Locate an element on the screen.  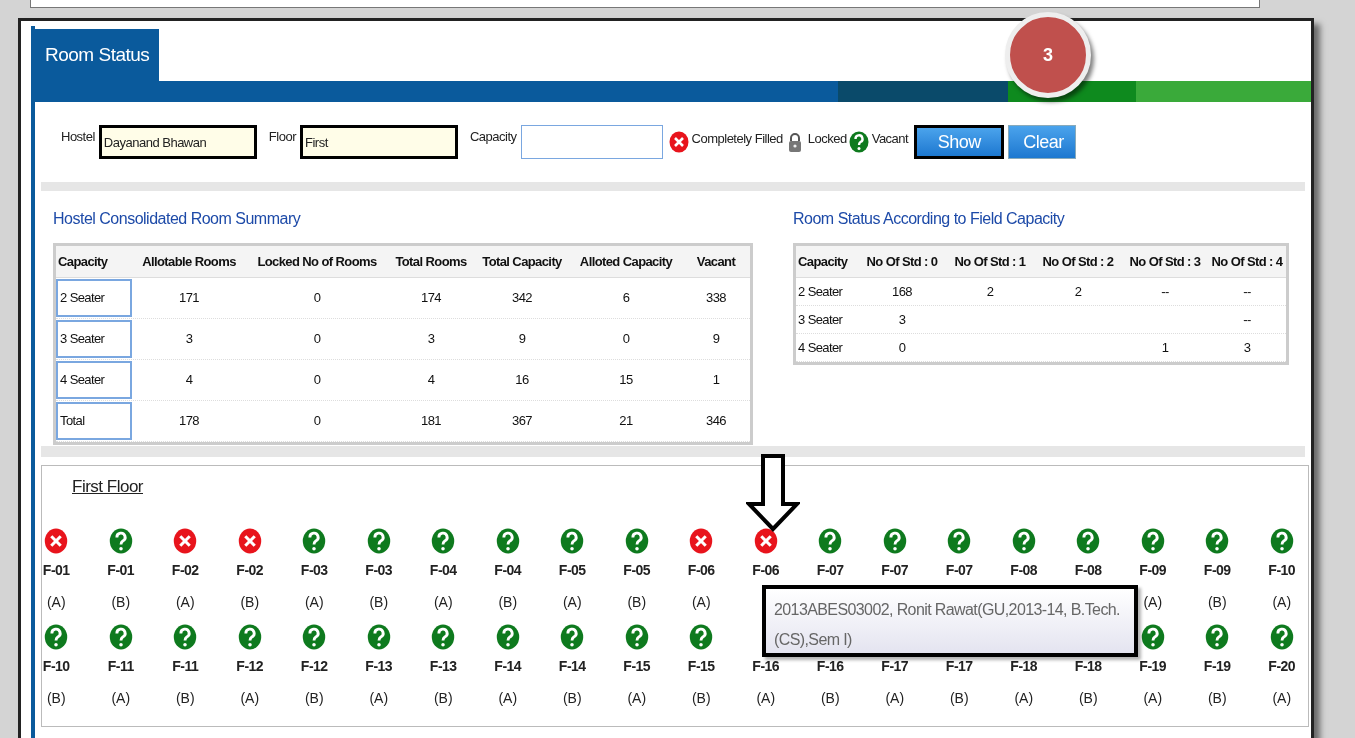
table-cell-text: 2 Seater is located at coordinates (820, 291).